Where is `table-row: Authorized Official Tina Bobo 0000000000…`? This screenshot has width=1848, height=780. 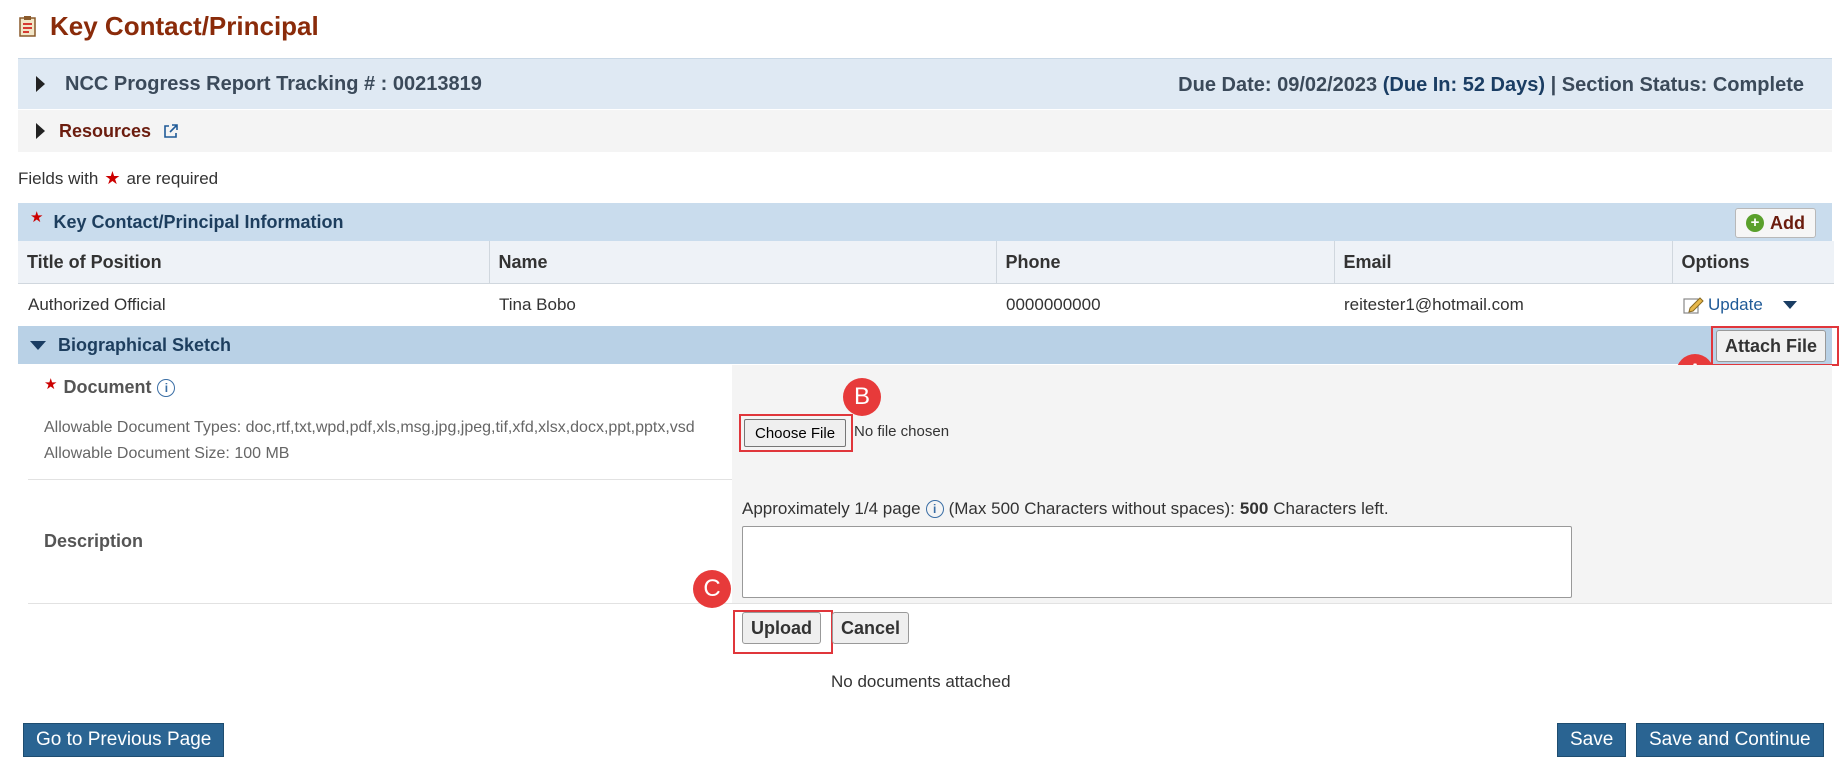 table-row: Authorized Official Tina Bobo 0000000000… is located at coordinates (926, 305).